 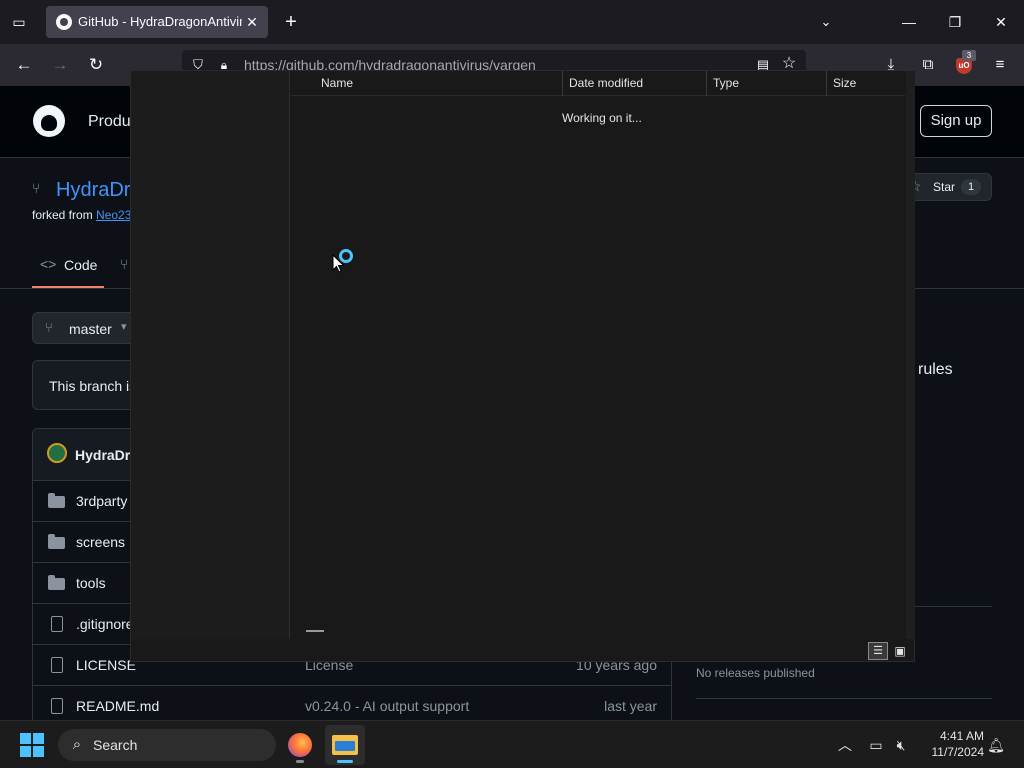 What do you see at coordinates (48, 264) in the screenshot?
I see `code-icon: <>` at bounding box center [48, 264].